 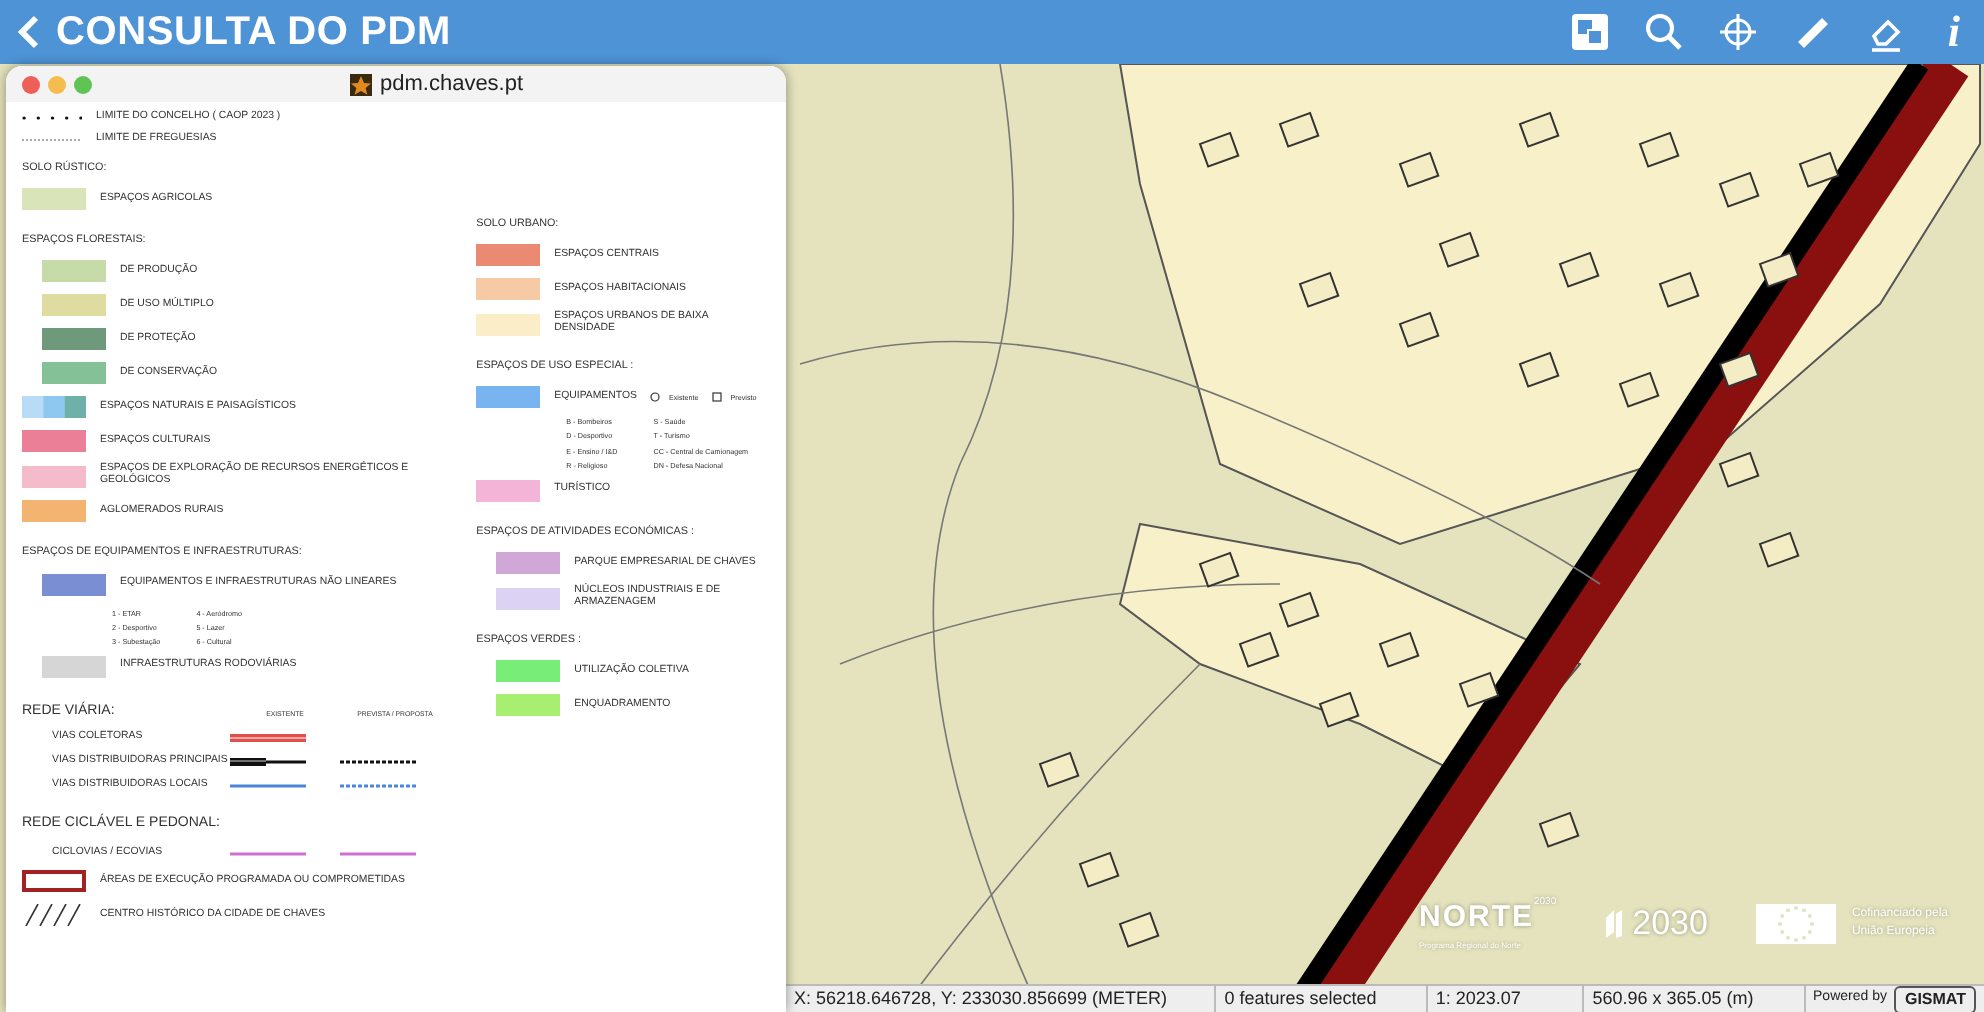 I want to click on status-selection-text: 0 features selected, so click(x=1322, y=998).